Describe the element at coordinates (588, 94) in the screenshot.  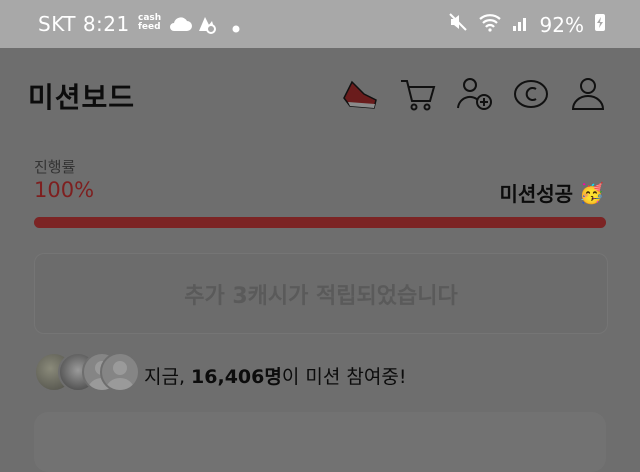
I see `profile-icon` at that location.